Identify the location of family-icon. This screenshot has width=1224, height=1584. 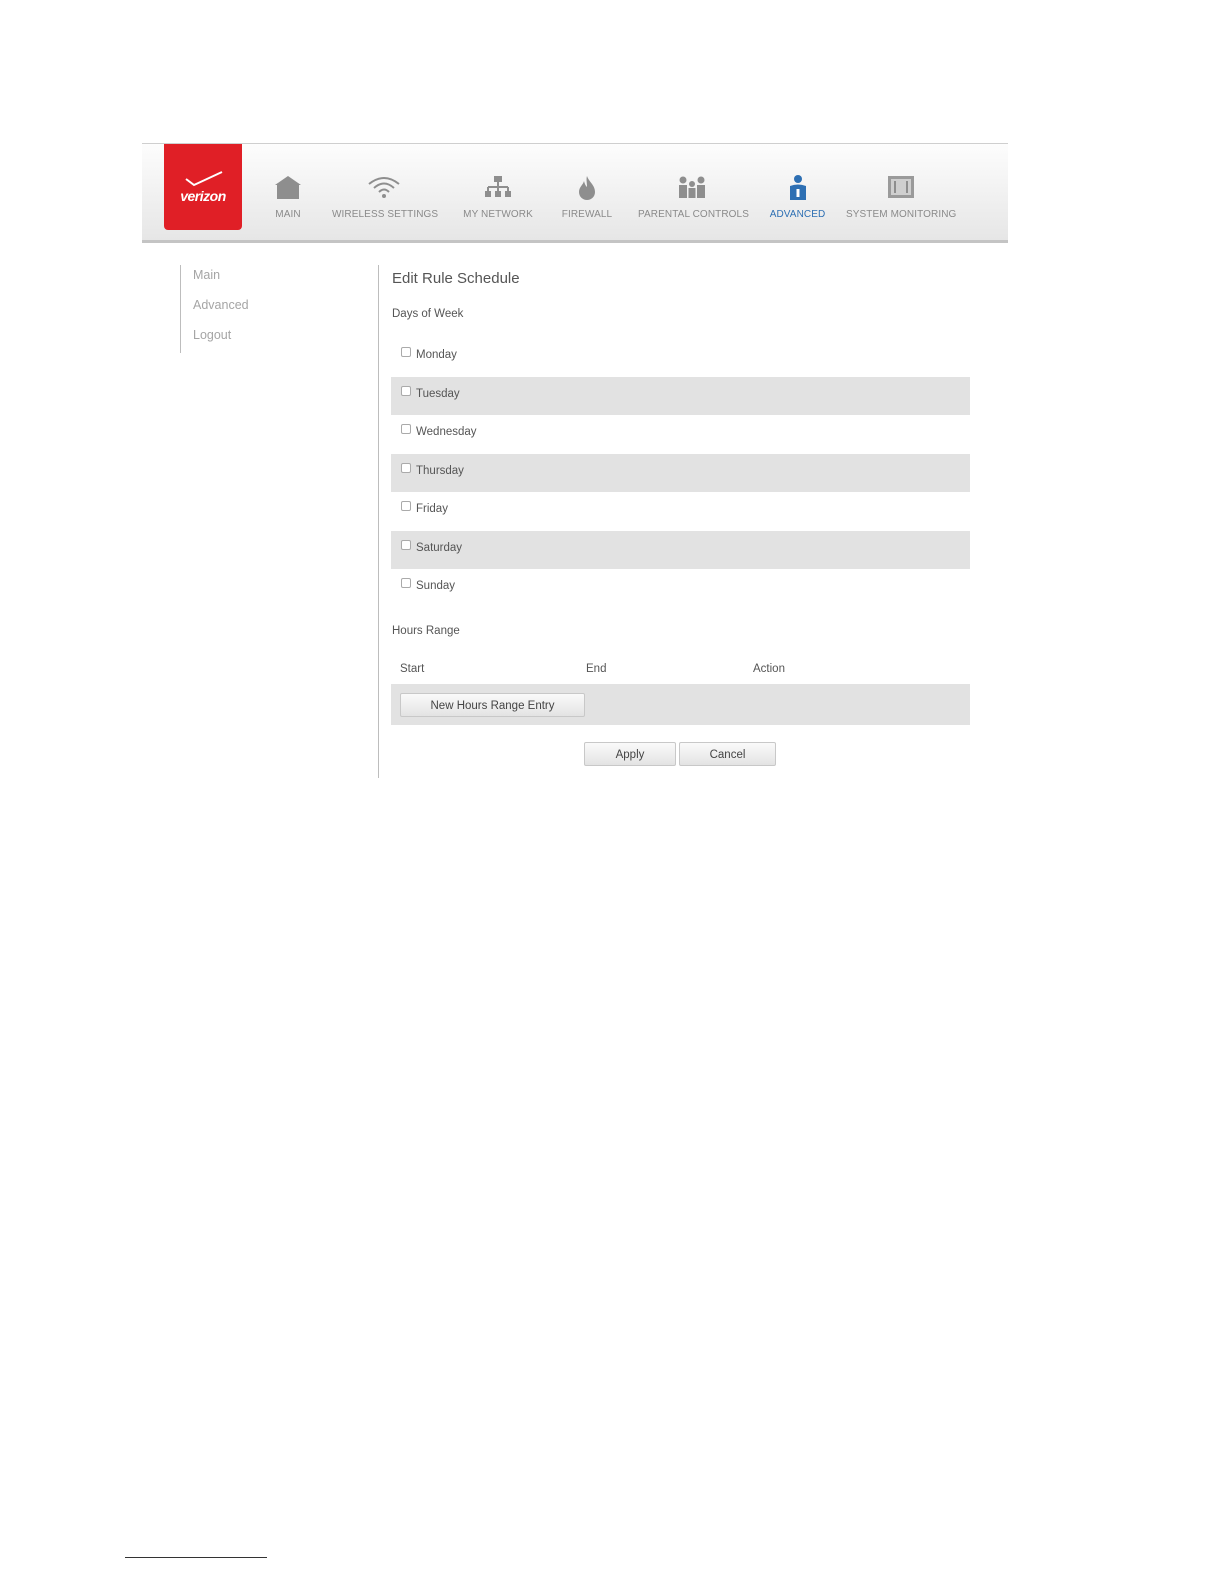
(692, 187).